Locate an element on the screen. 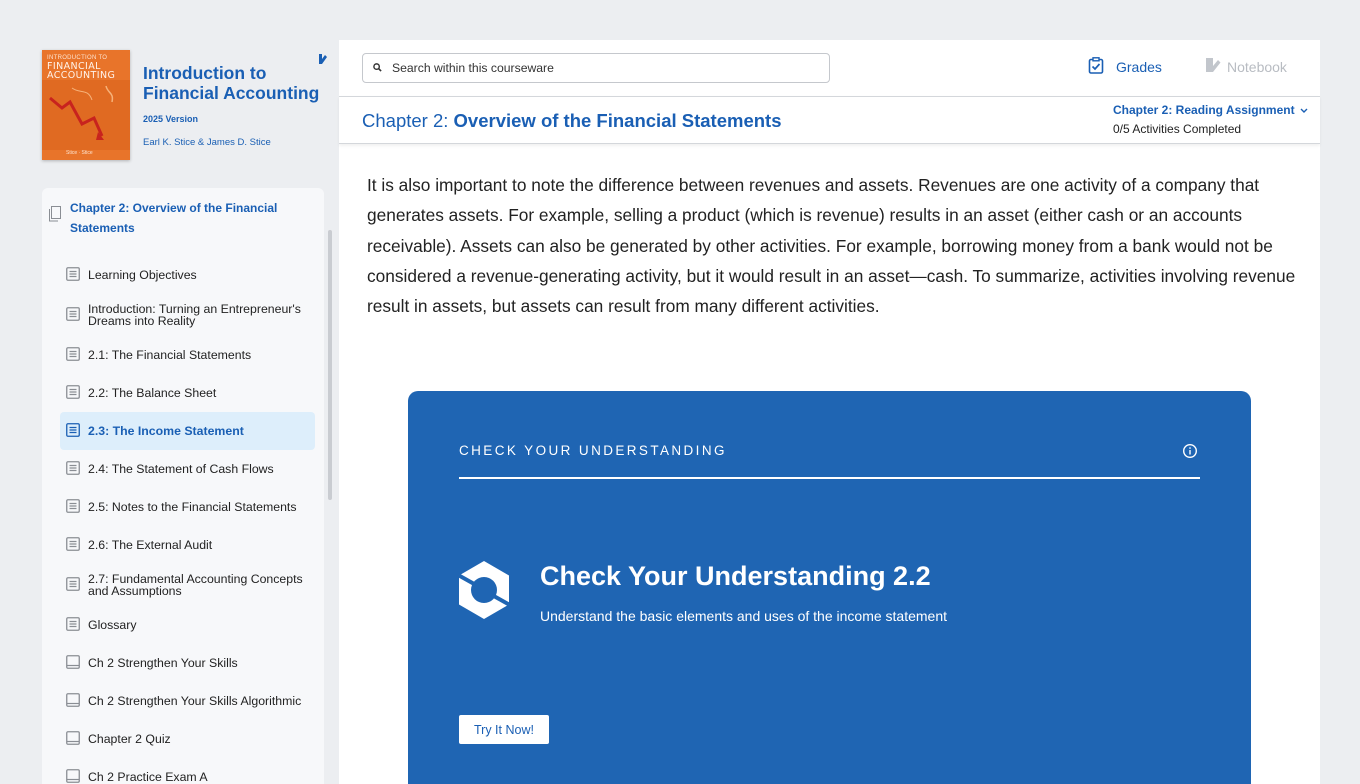  notebook-button: Notebook is located at coordinates (1246, 67).